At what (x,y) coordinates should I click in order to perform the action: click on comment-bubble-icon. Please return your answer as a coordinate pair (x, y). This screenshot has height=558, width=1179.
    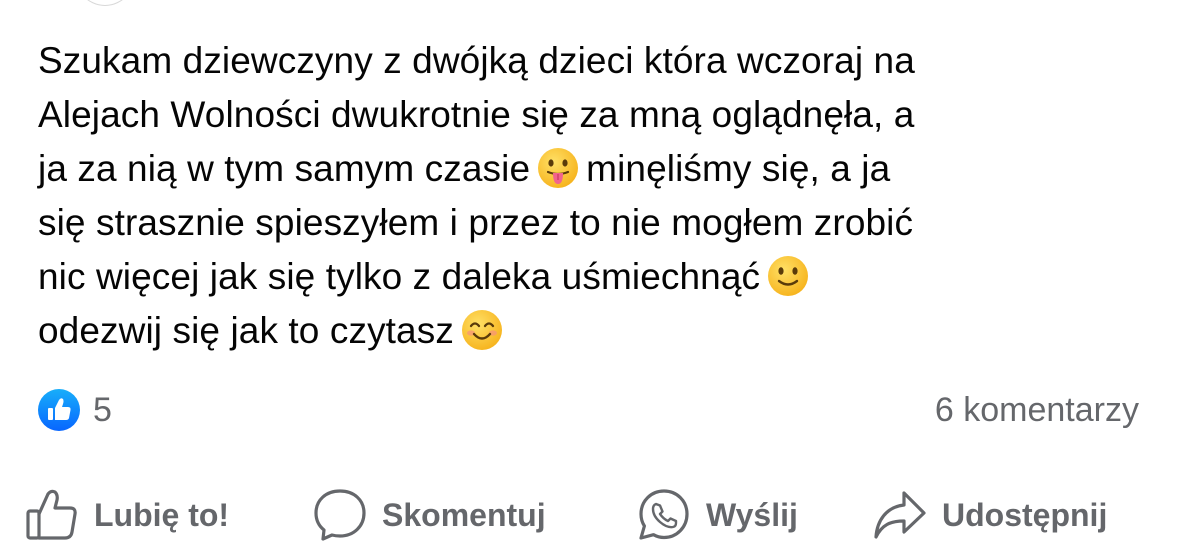
    Looking at the image, I should click on (340, 515).